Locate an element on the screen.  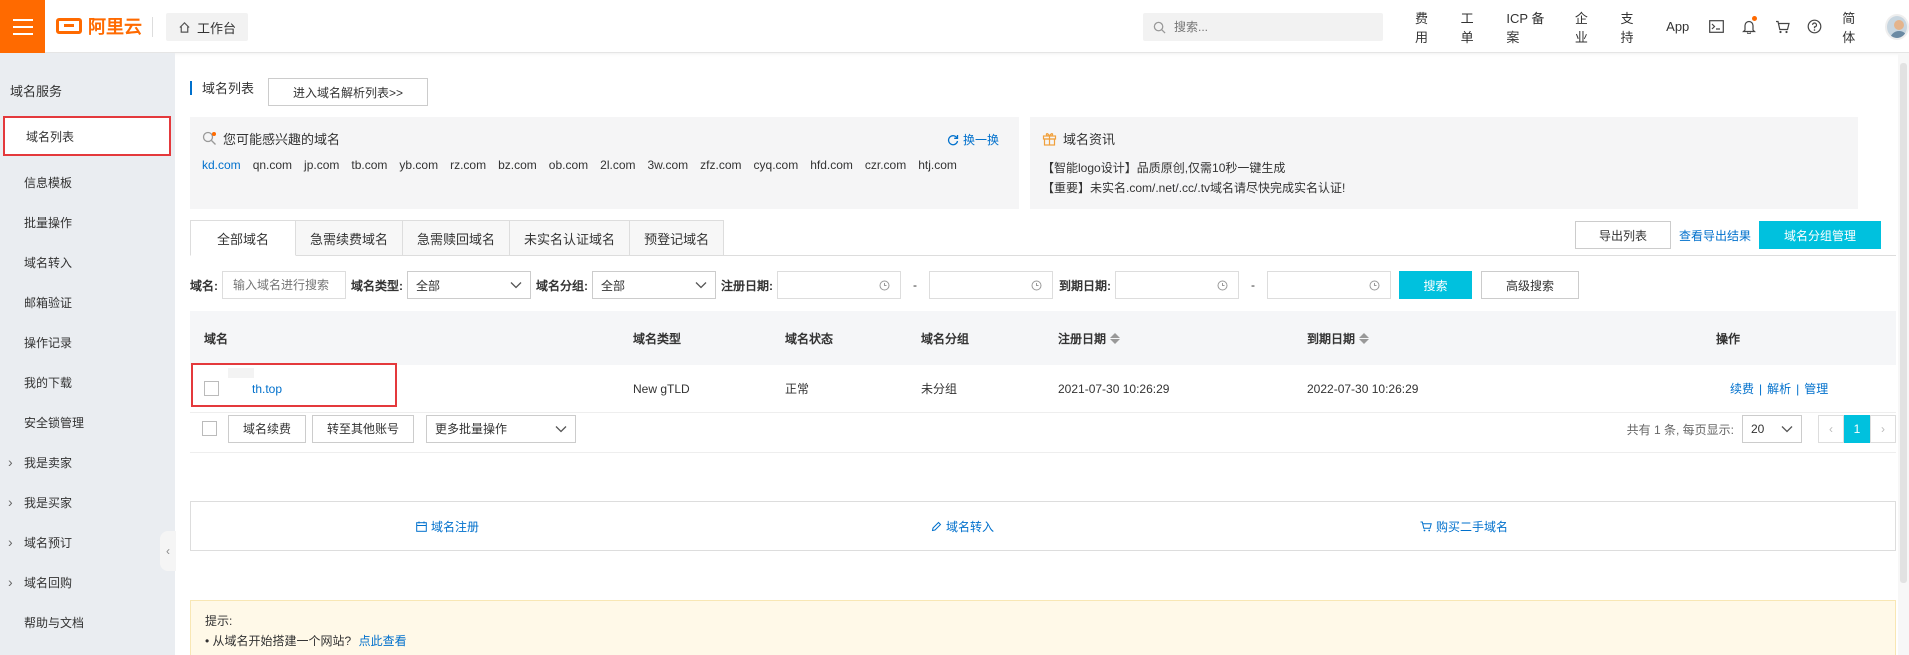
suggested-domain: rz.com is located at coordinates (468, 165).